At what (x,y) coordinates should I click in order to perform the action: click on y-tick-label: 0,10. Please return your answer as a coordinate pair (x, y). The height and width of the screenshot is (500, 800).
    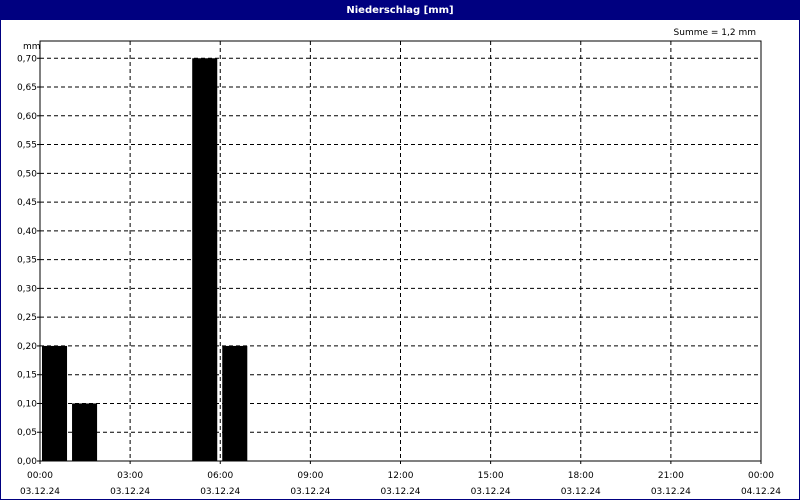
    Looking at the image, I should click on (27, 404).